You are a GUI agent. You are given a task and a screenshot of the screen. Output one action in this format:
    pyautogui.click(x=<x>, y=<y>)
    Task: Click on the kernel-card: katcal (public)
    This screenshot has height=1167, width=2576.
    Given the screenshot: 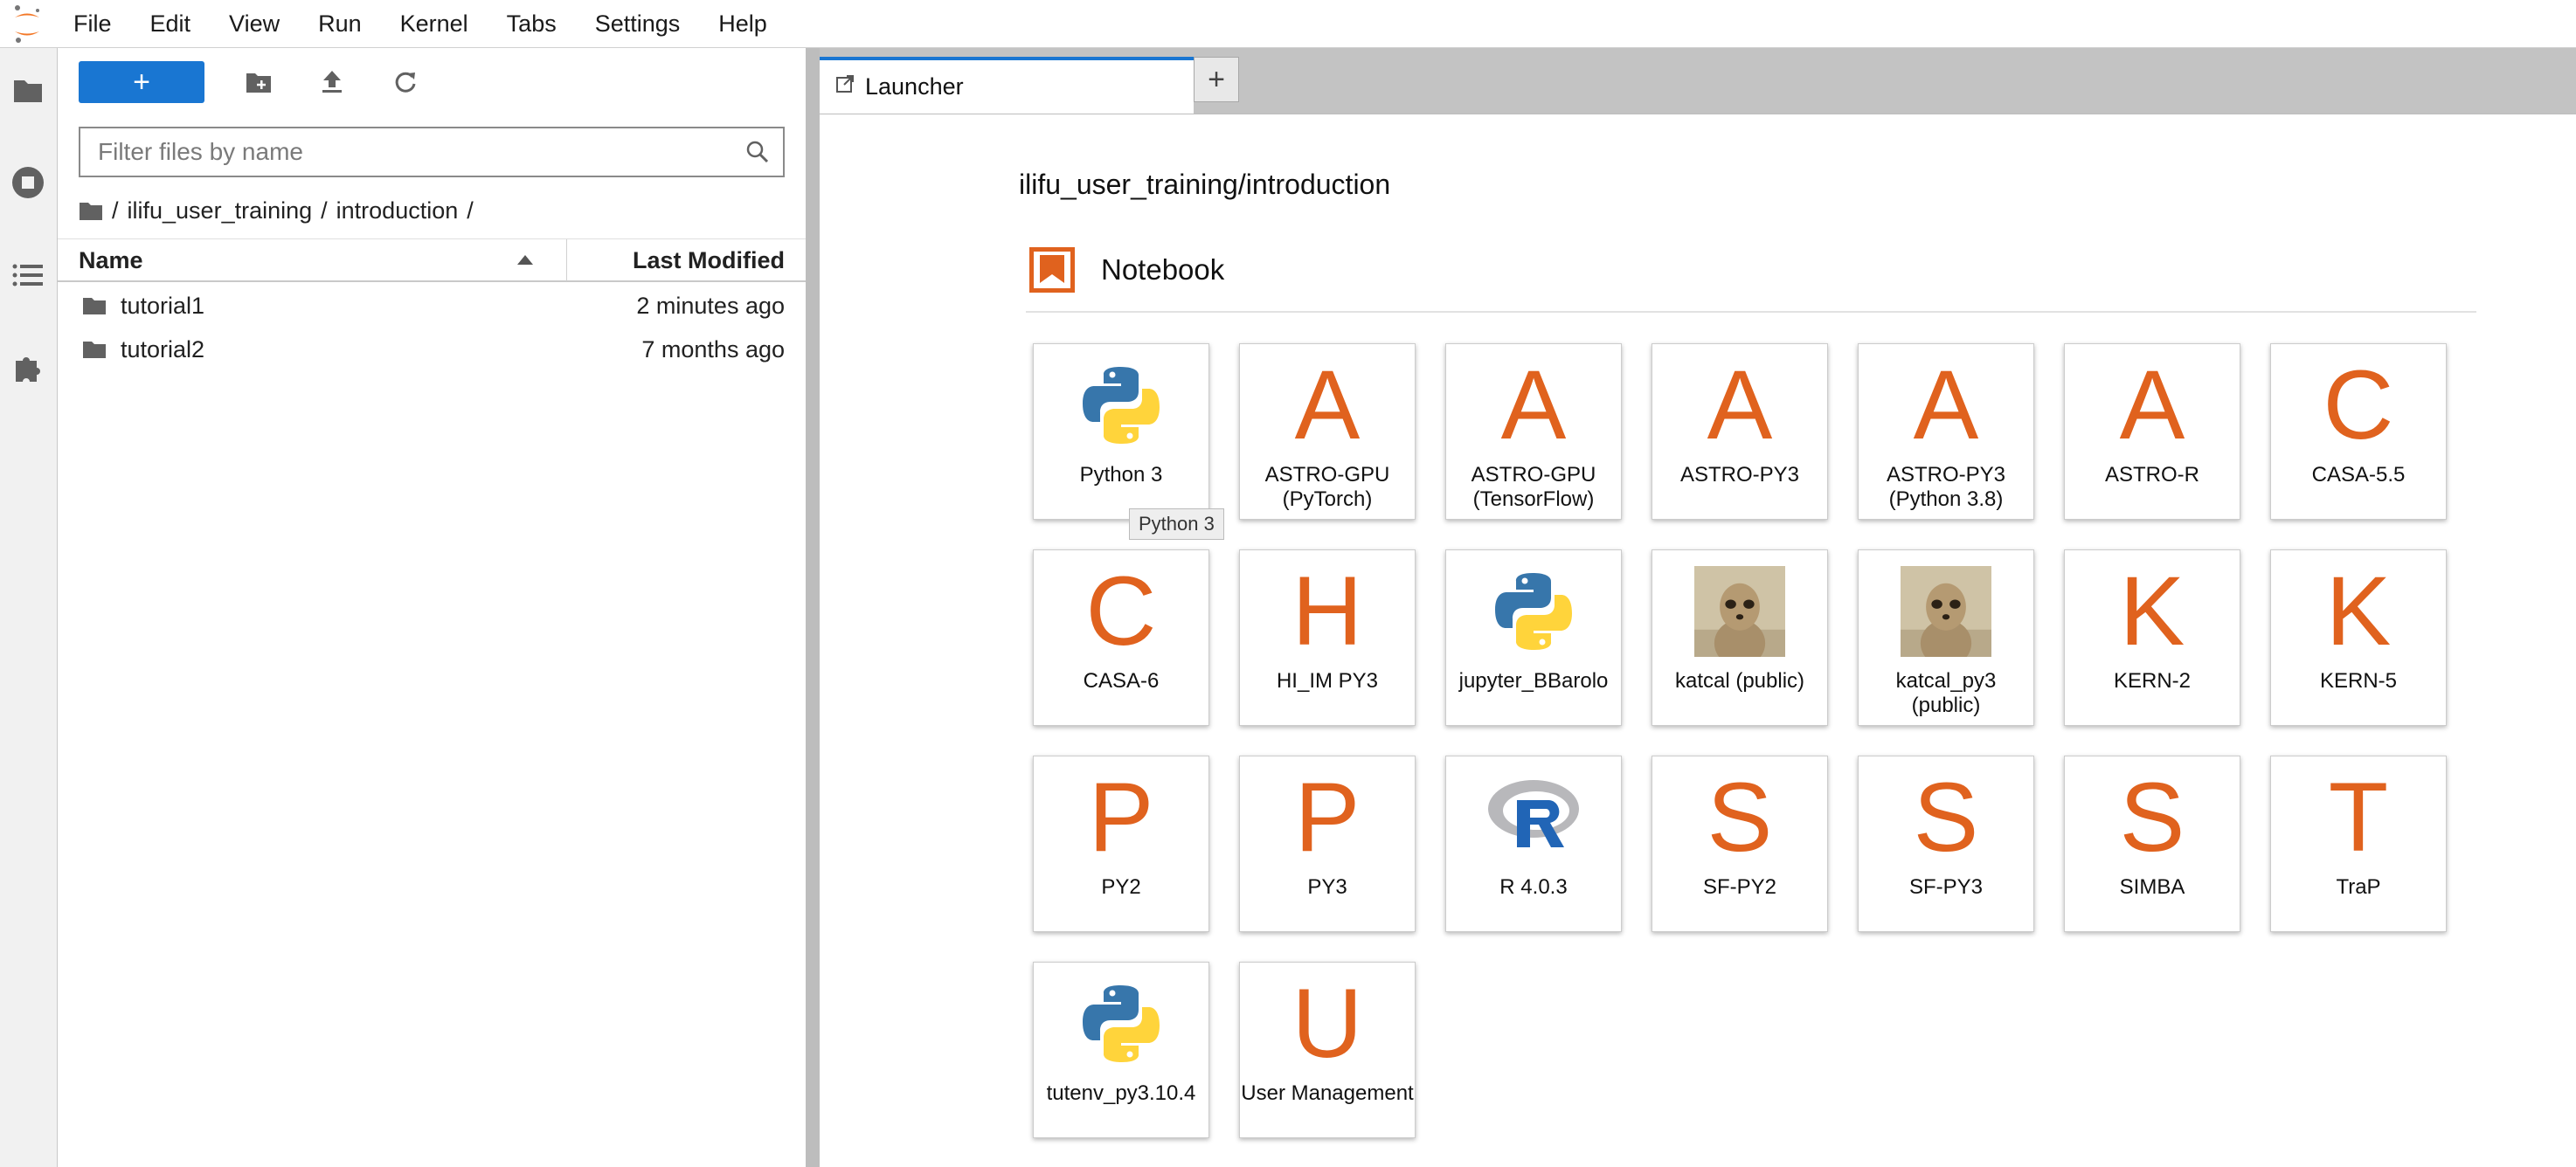 What is the action you would take?
    pyautogui.click(x=1740, y=637)
    